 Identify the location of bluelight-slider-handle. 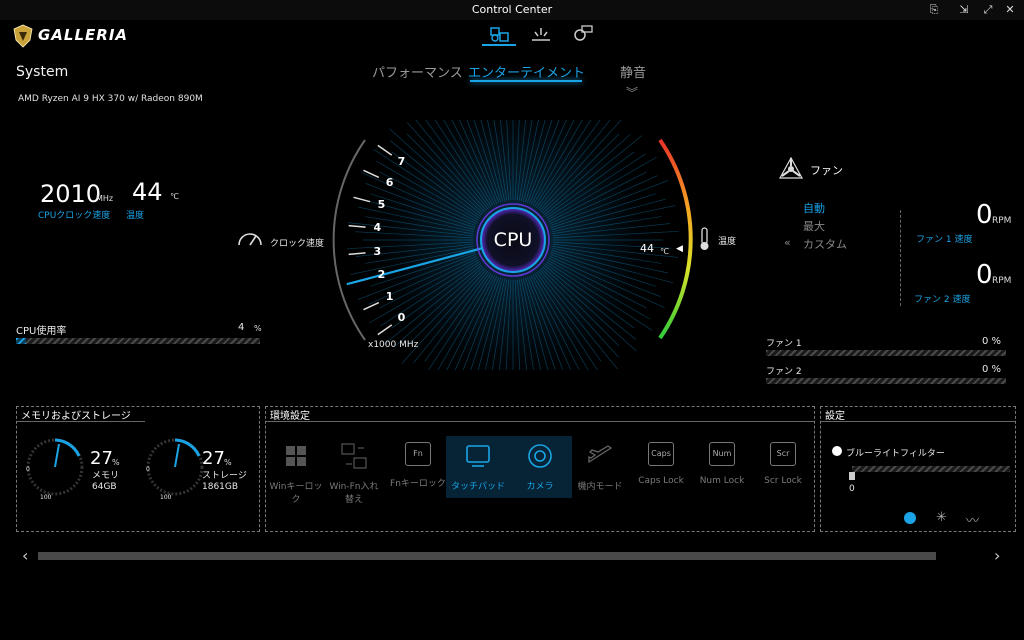
(852, 476).